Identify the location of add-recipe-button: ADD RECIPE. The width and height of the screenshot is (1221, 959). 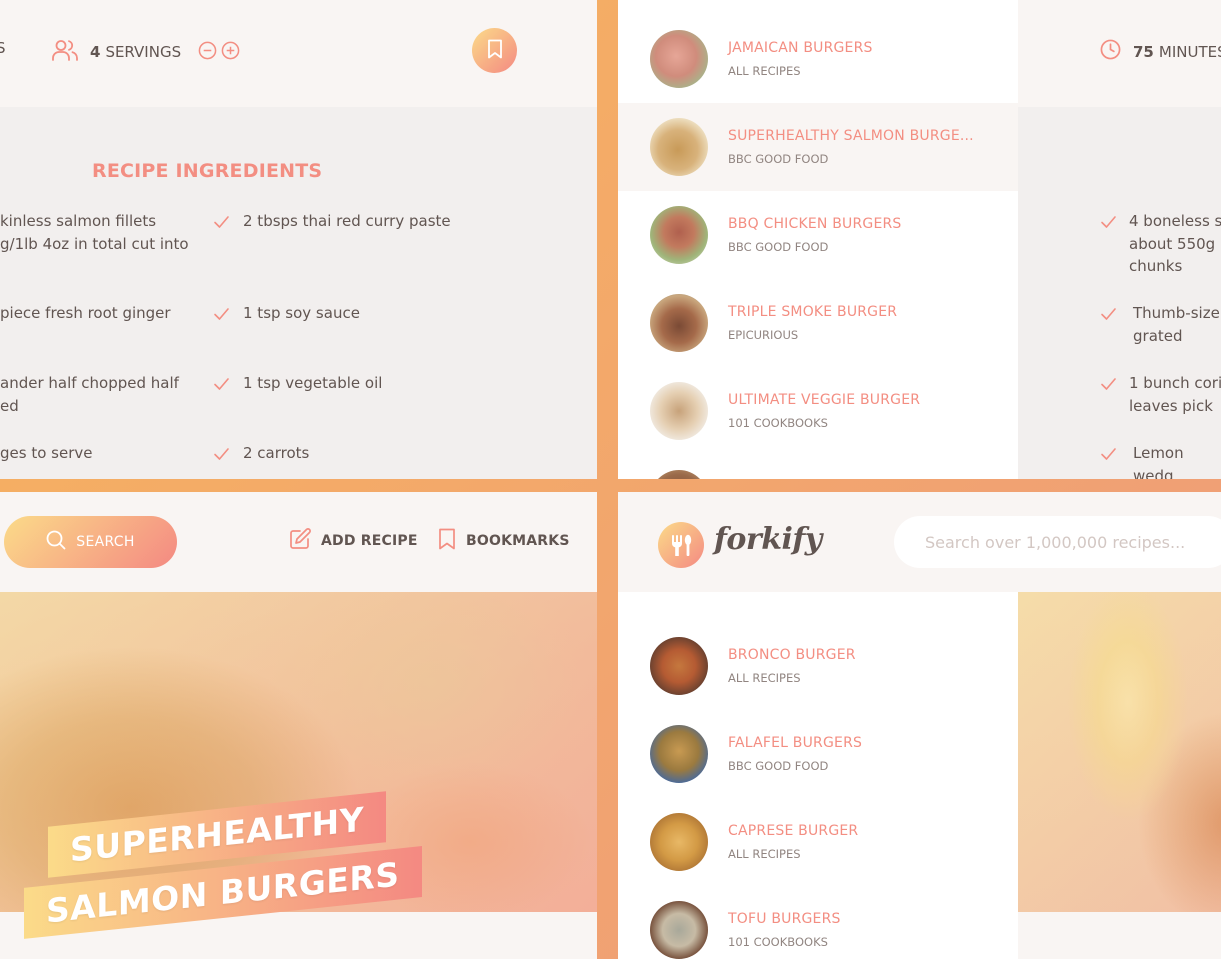
(353, 541).